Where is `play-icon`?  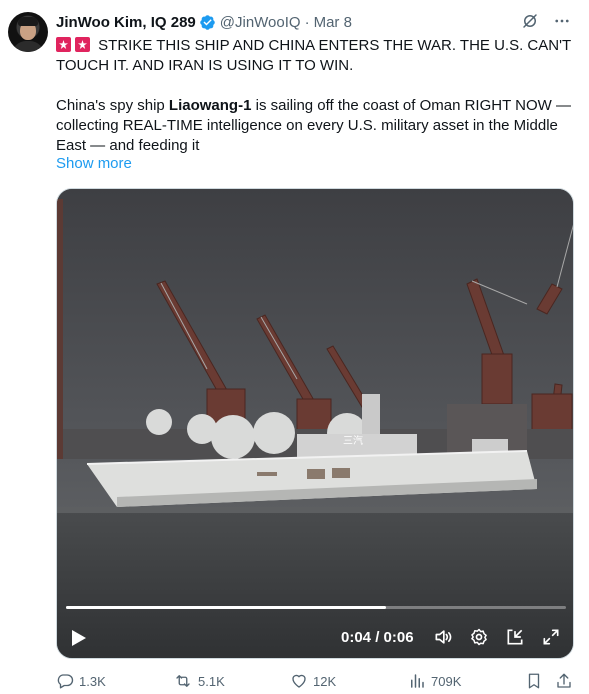
play-icon is located at coordinates (79, 640).